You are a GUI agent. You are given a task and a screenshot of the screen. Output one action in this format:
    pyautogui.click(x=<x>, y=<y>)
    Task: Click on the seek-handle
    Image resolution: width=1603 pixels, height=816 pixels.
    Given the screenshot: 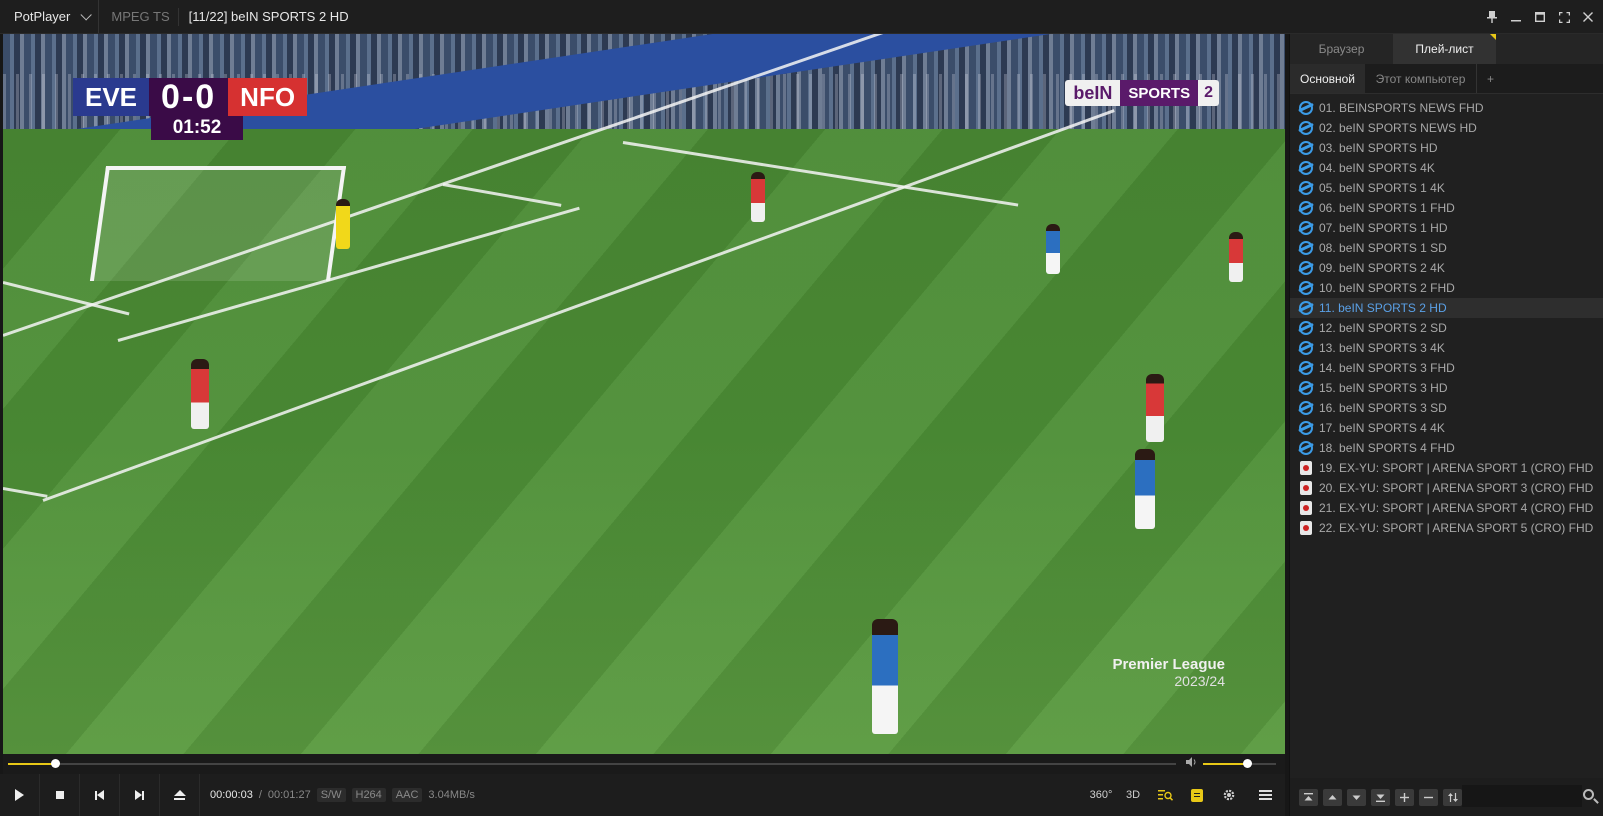 What is the action you would take?
    pyautogui.click(x=55, y=763)
    